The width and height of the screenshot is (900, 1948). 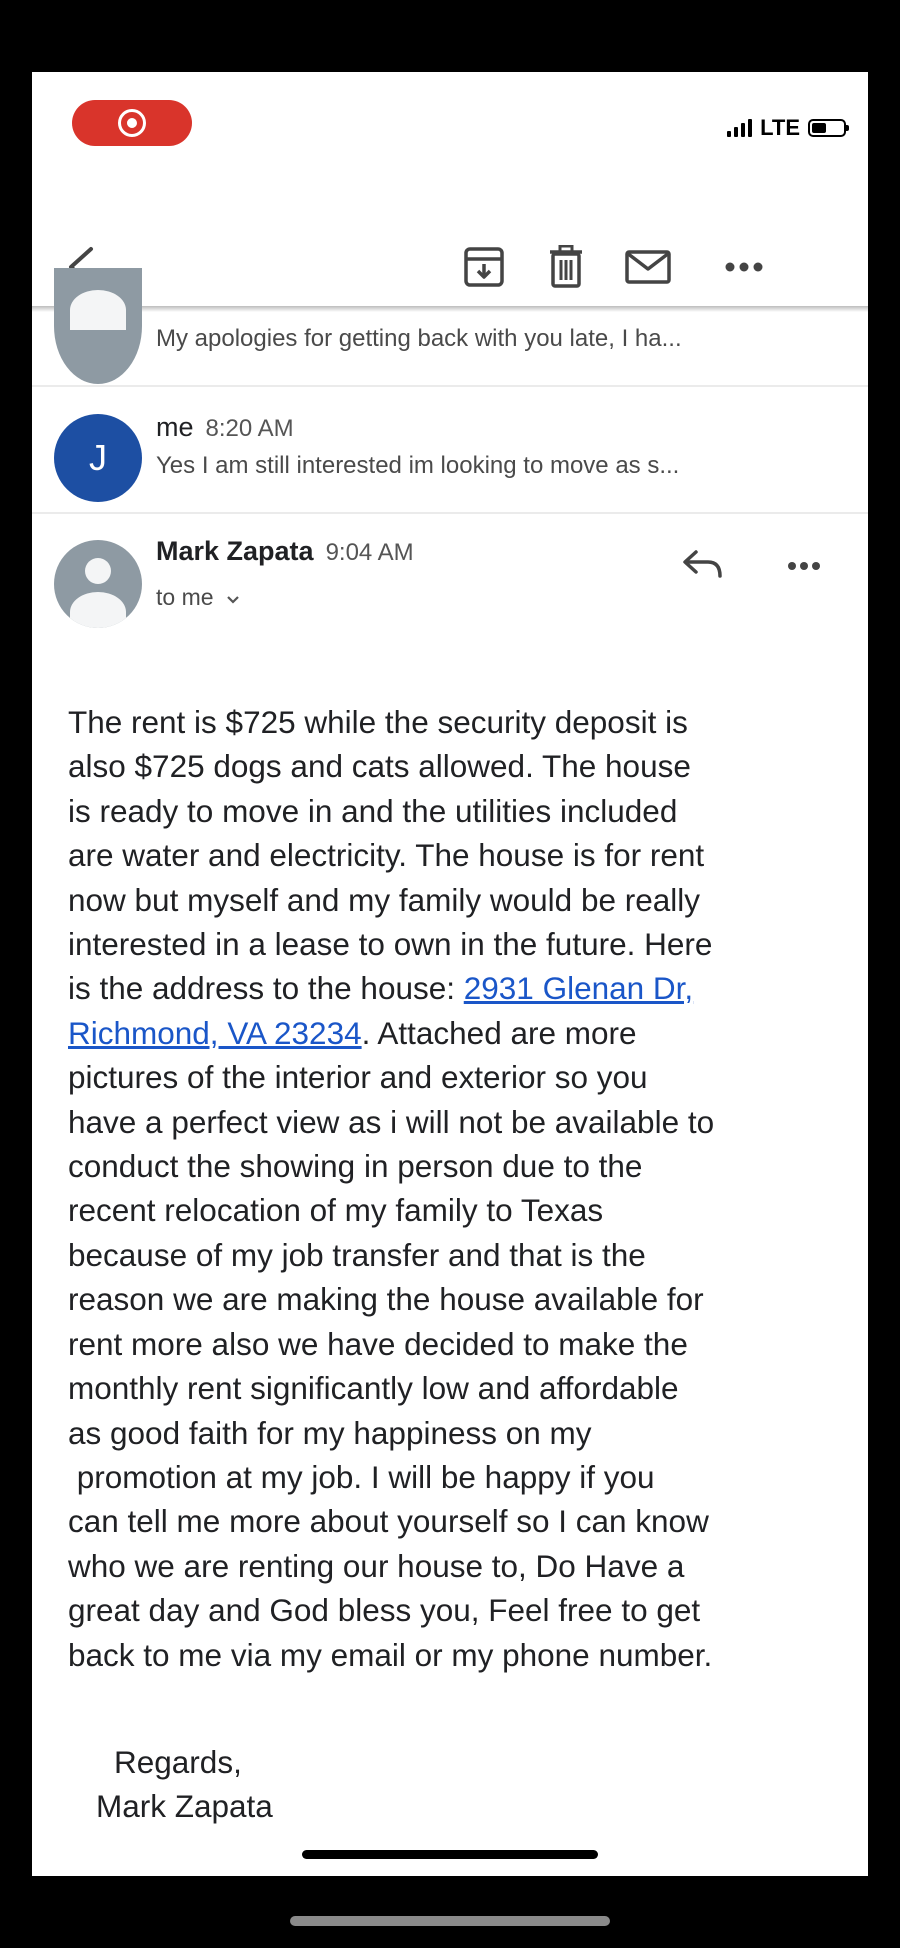 What do you see at coordinates (98, 610) in the screenshot?
I see `avatar-body` at bounding box center [98, 610].